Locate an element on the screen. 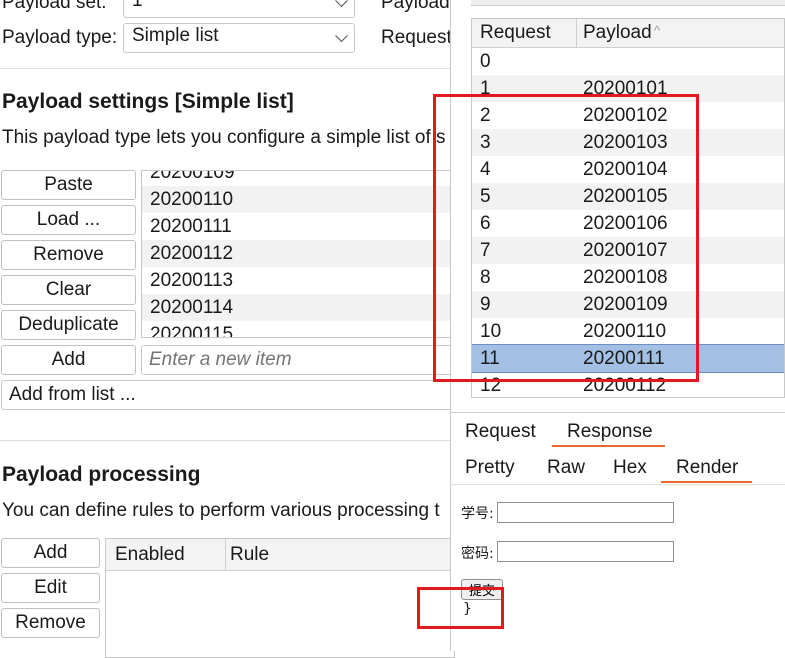  render-divider is located at coordinates (617, 484).